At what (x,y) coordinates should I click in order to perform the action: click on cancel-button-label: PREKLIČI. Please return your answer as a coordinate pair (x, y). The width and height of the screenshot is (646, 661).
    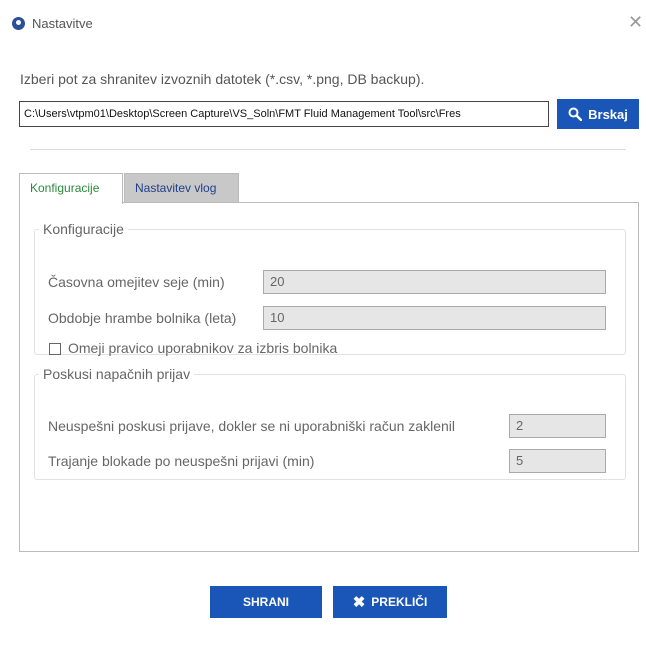
    Looking at the image, I should click on (399, 602).